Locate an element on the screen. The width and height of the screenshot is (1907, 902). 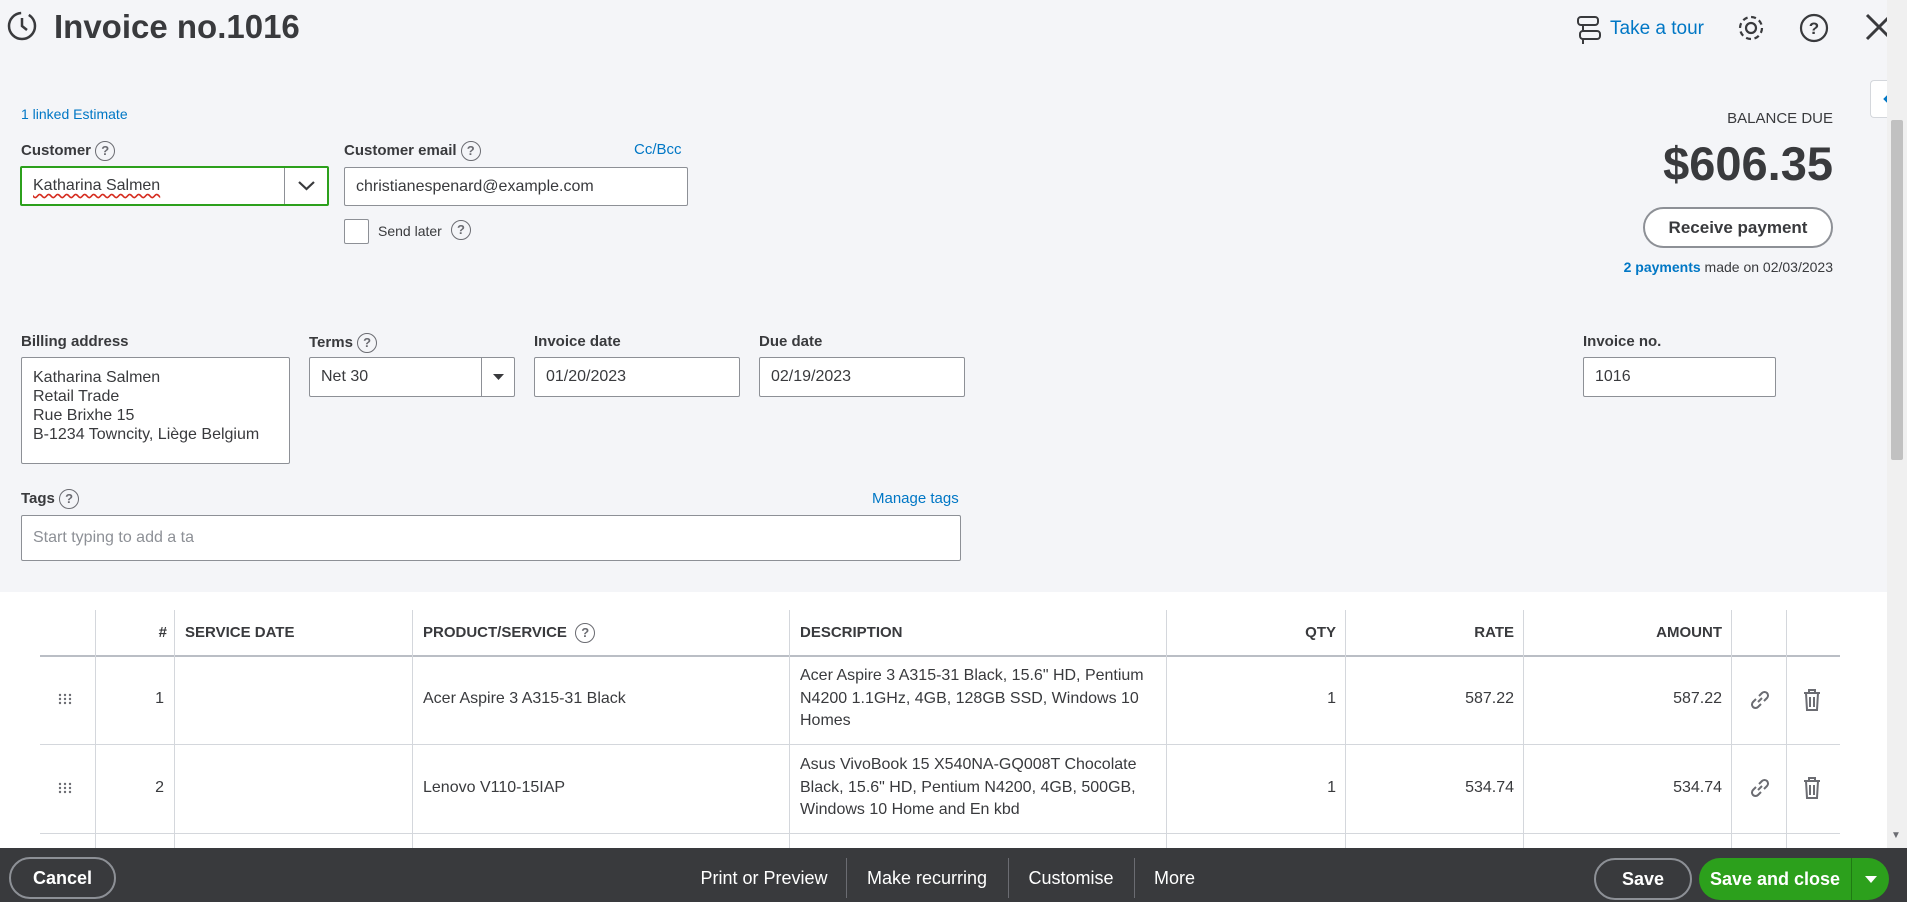
description-line: Asus VivoBook 15 X540NA-GQ008T Chocolate is located at coordinates (968, 764).